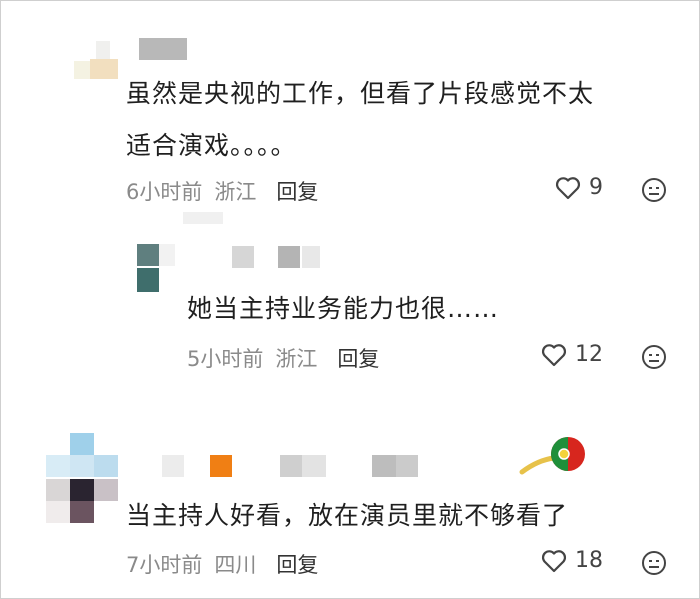  I want to click on like-button: 12, so click(572, 354).